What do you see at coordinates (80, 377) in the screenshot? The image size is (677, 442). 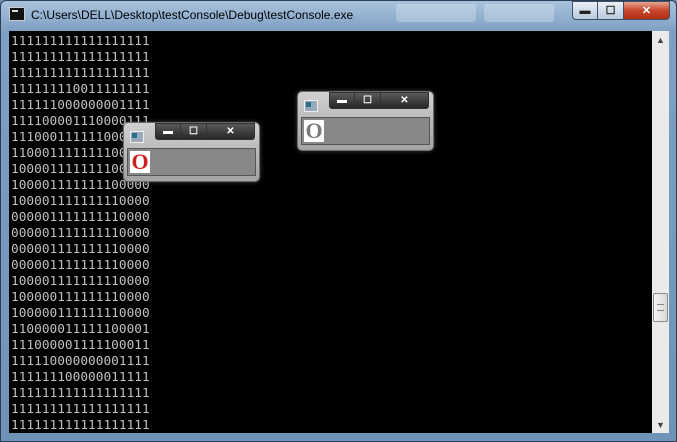 I see `console-line: 111111100000011111` at bounding box center [80, 377].